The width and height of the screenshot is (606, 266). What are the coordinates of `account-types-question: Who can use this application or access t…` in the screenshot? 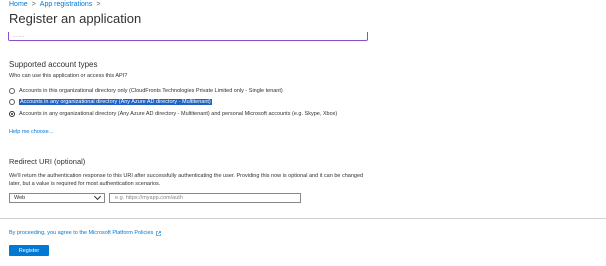 It's located at (68, 76).